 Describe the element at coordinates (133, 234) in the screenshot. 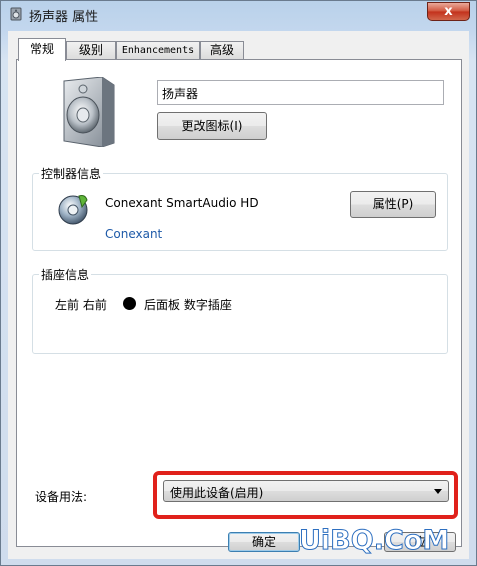

I see `controller-vendor-link: Conexant` at that location.